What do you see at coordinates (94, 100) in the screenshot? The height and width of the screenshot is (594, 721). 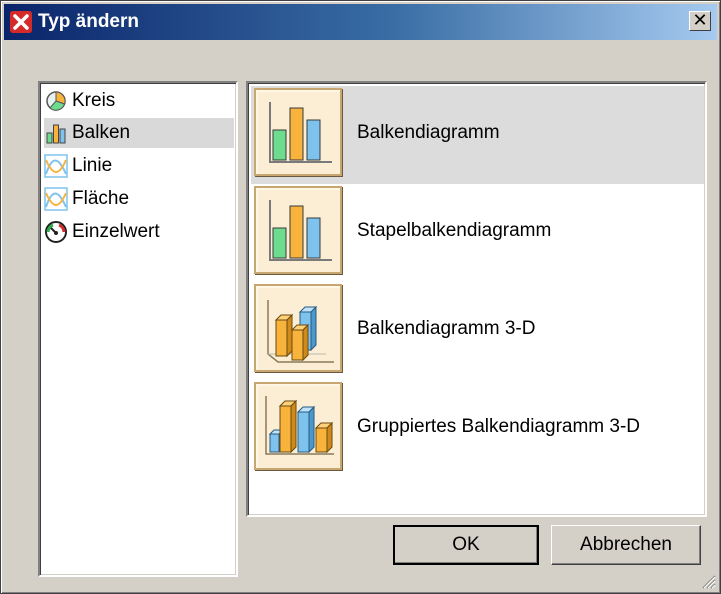 I see `category-label: Kreis` at bounding box center [94, 100].